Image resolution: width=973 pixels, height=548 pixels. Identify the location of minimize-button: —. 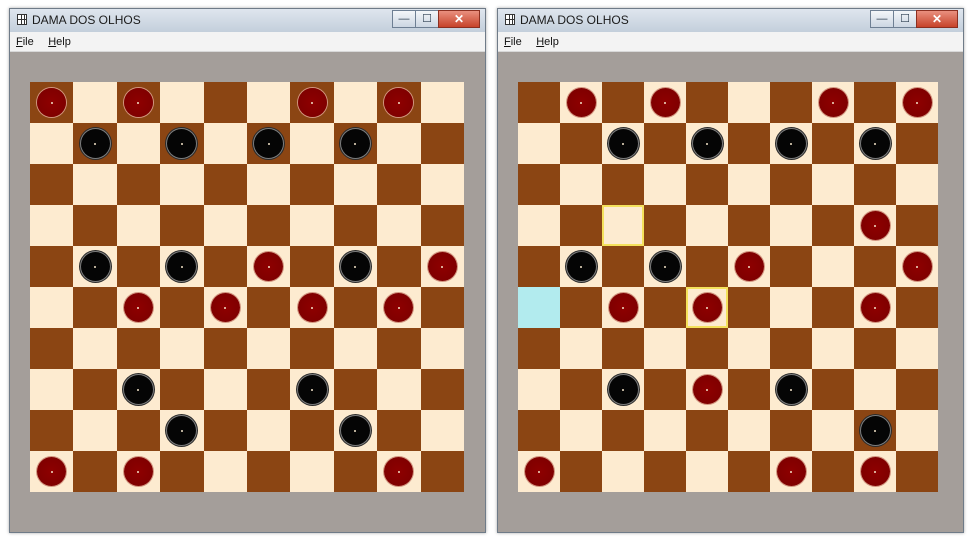
(882, 19).